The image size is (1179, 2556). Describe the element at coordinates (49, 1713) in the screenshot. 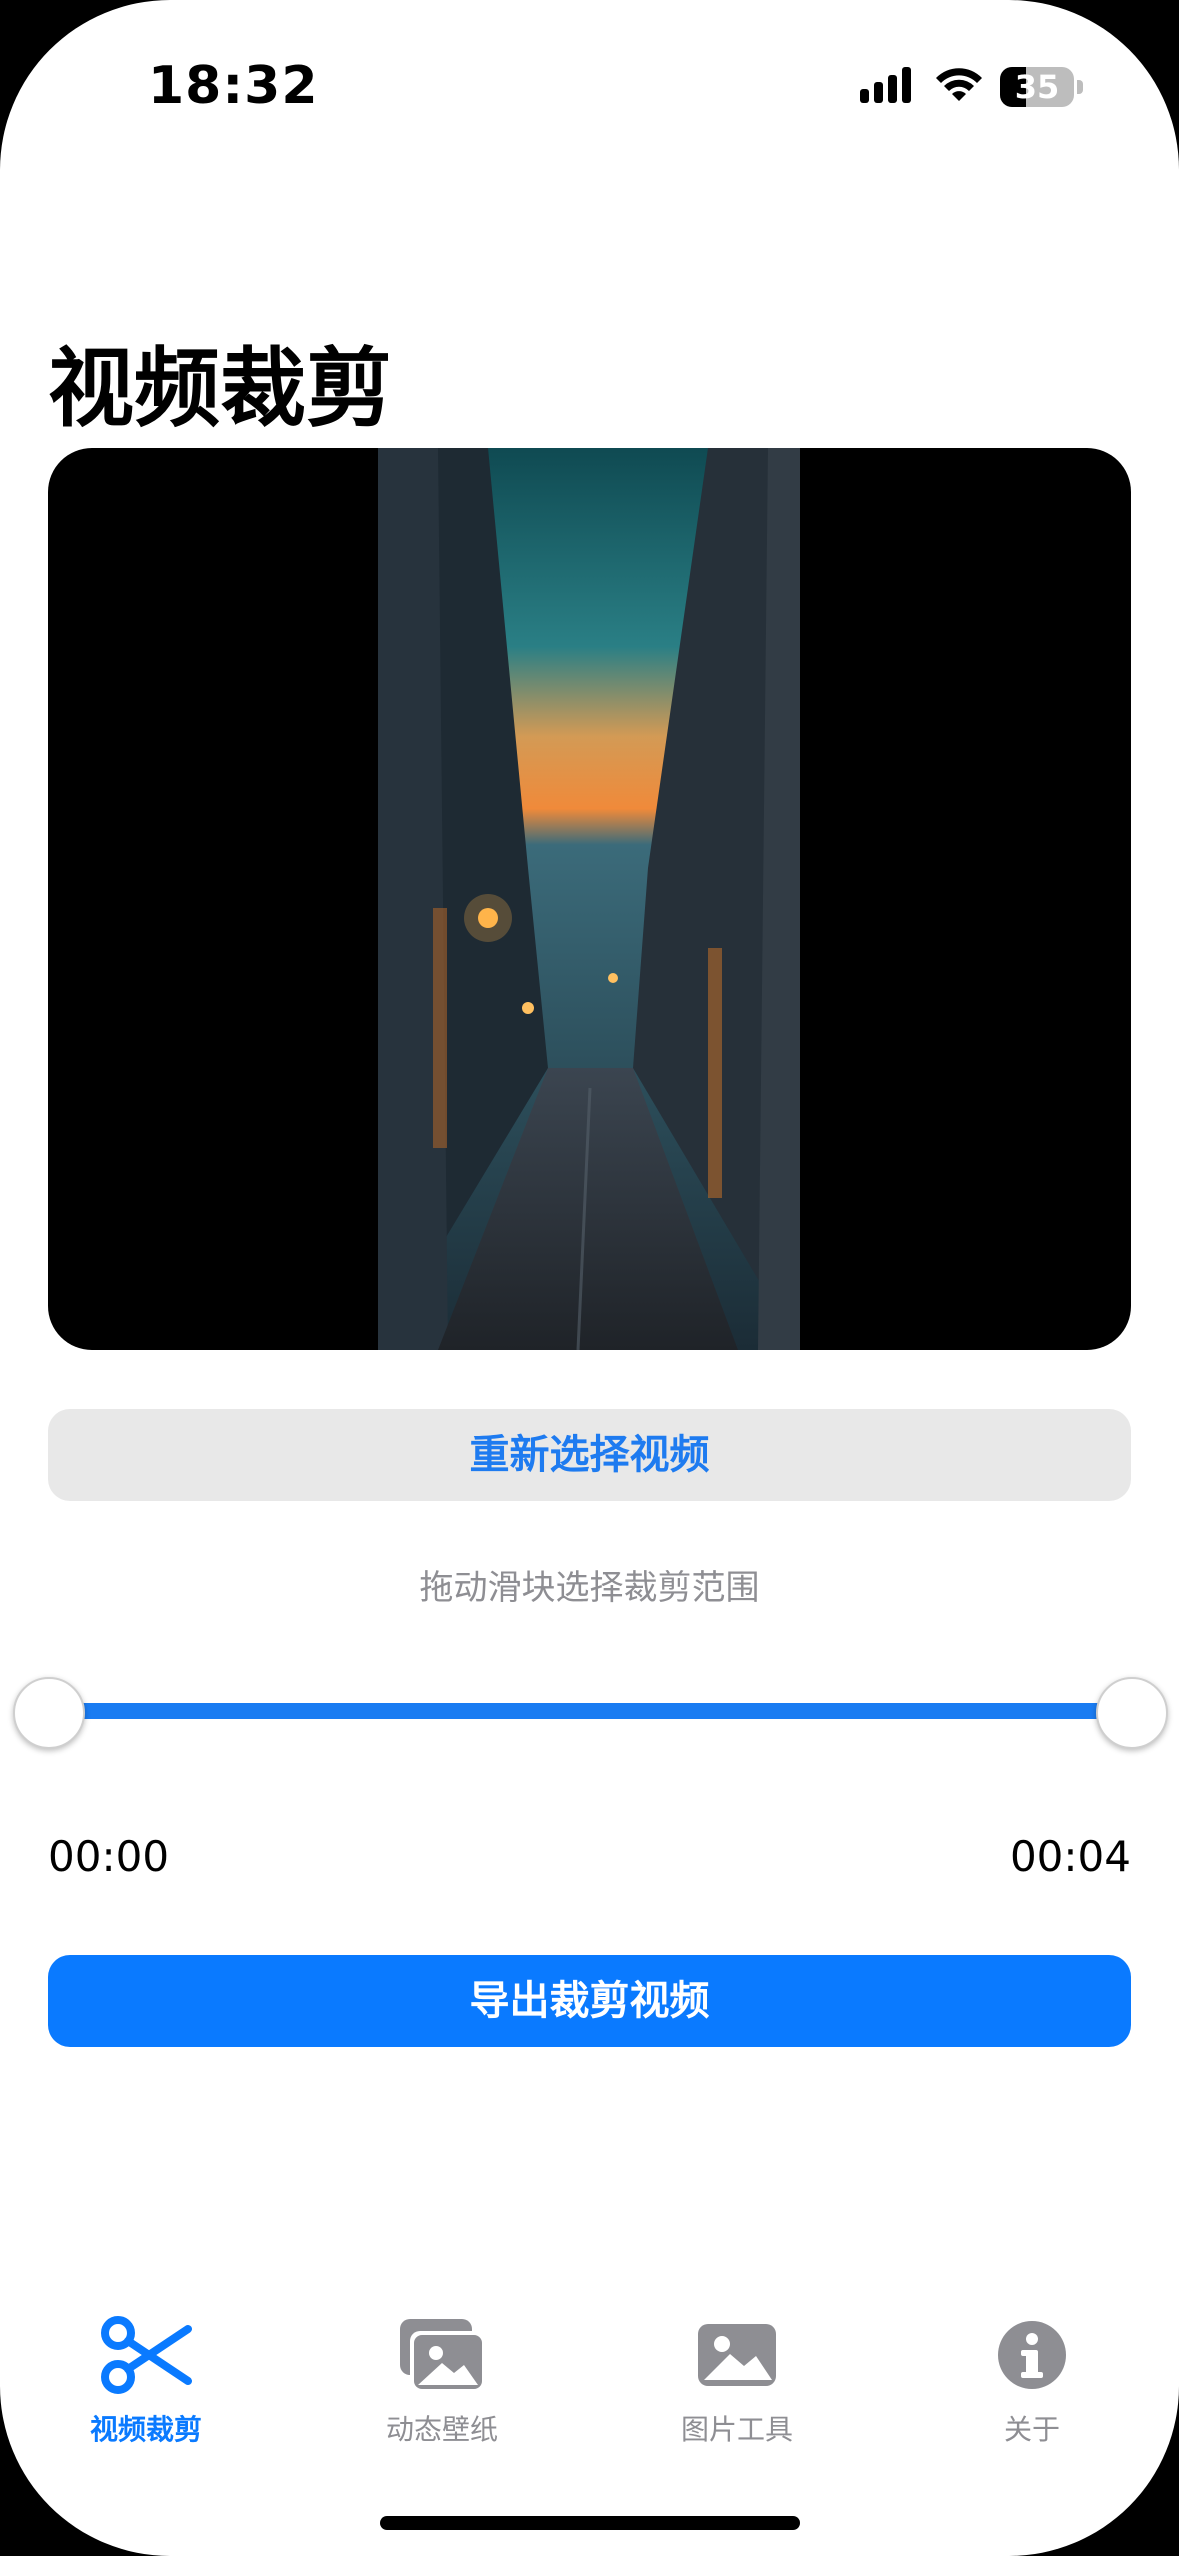

I see `trim-start-handle` at that location.